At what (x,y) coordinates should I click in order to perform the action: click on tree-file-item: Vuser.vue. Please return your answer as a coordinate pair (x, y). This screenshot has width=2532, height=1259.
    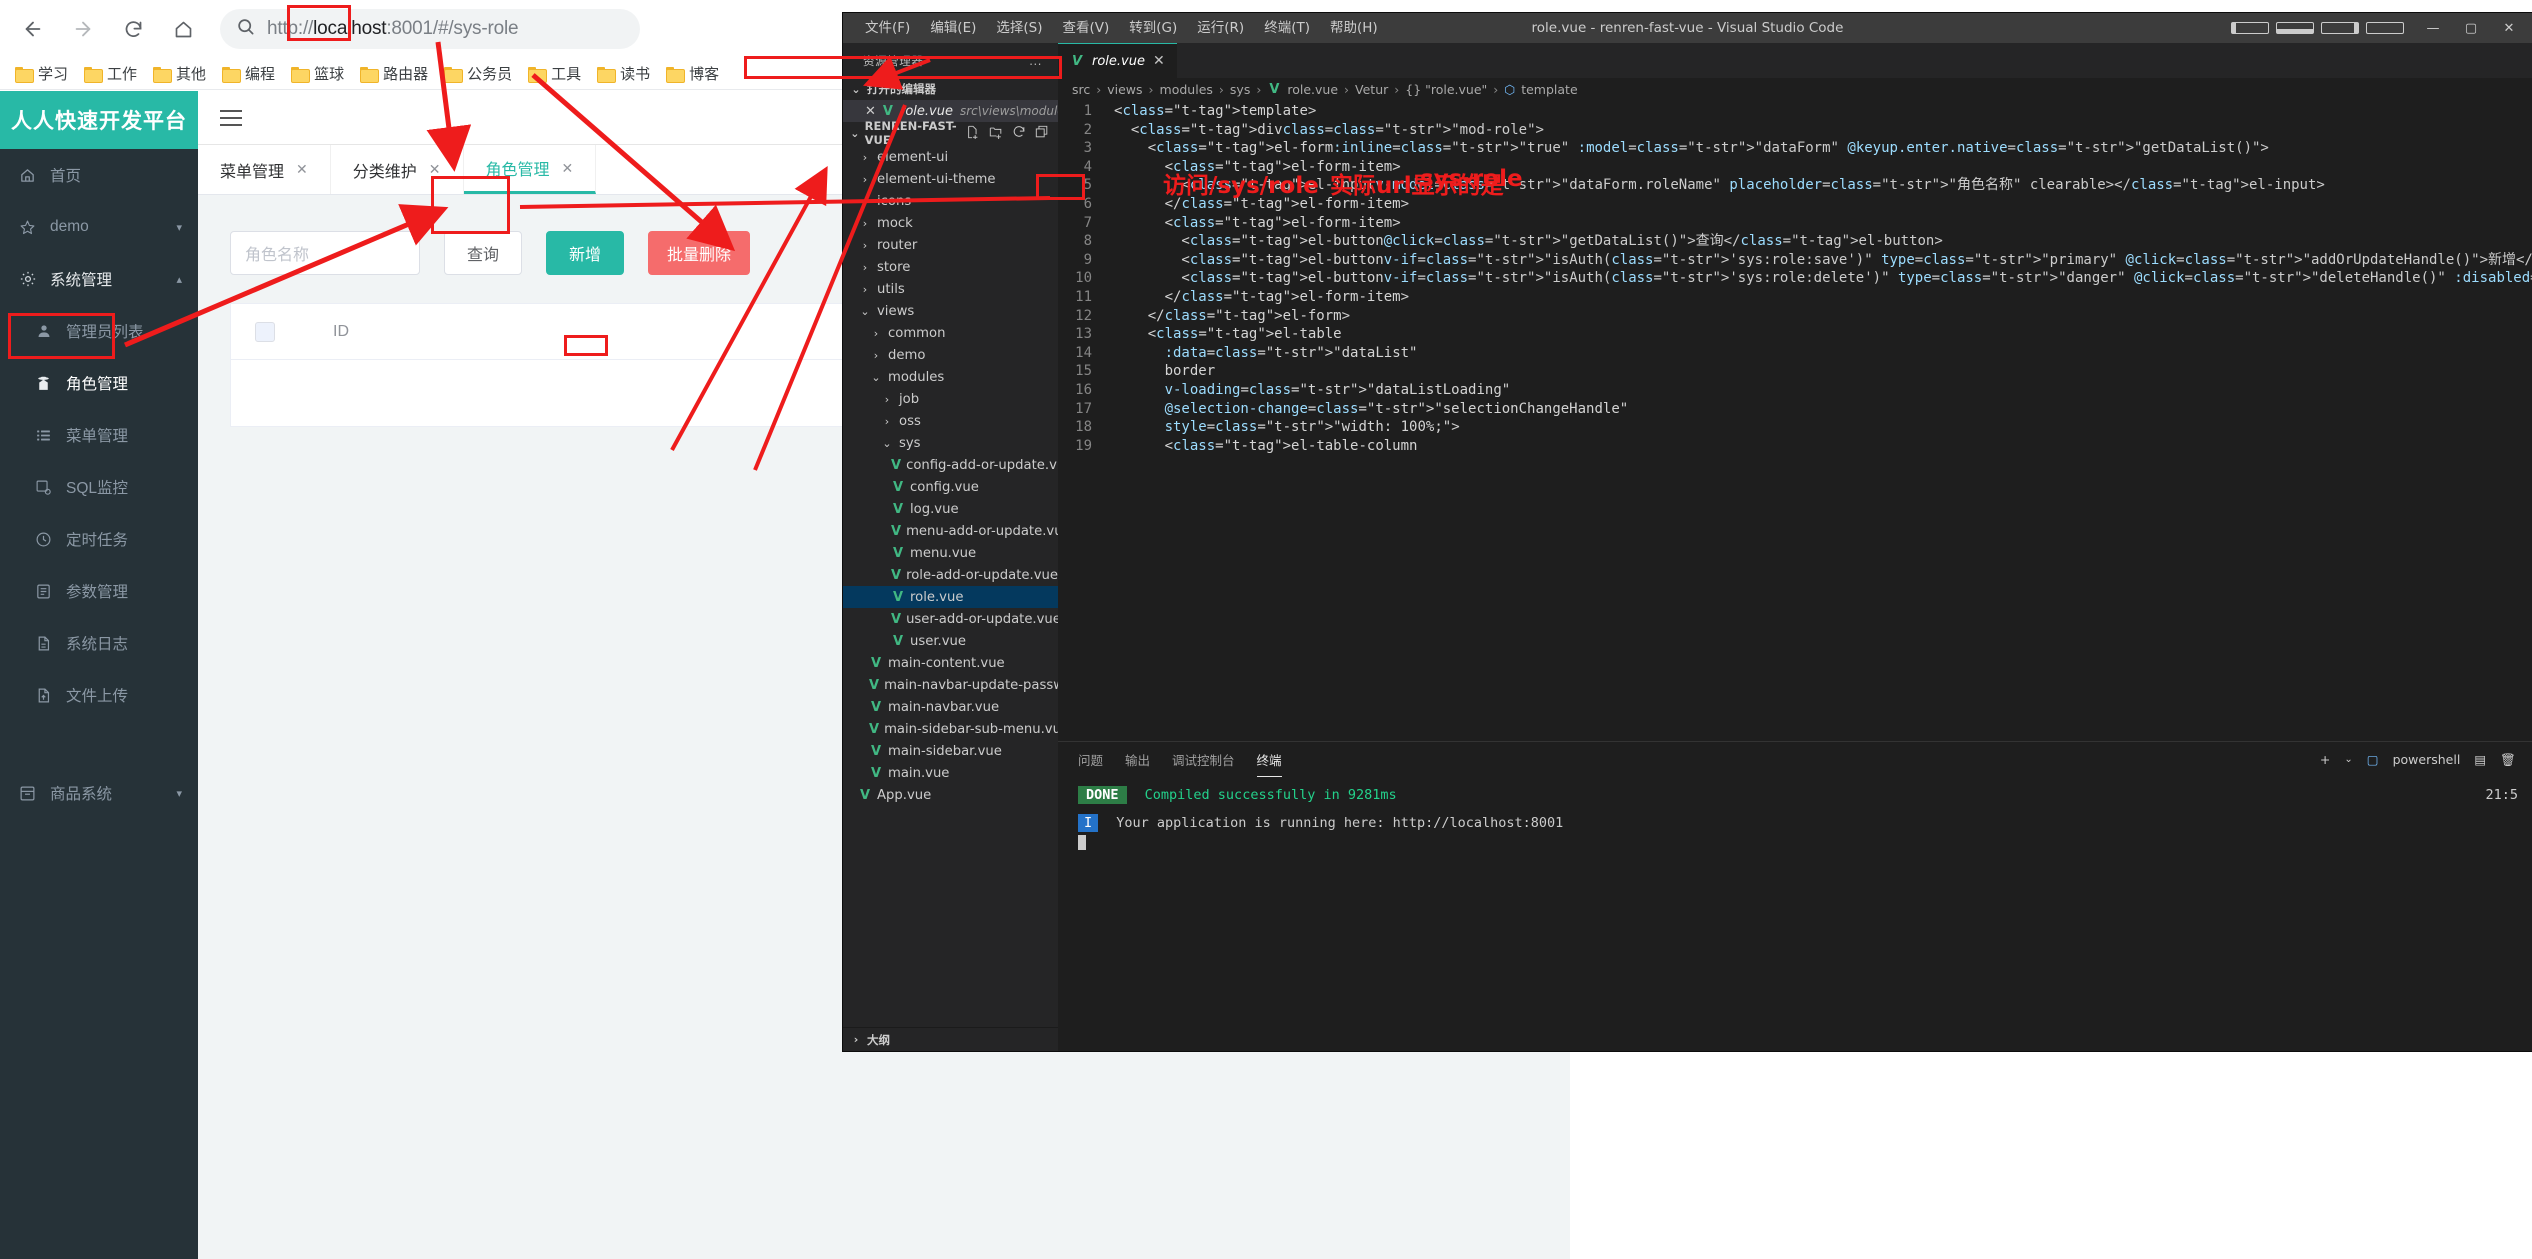
    Looking at the image, I should click on (950, 641).